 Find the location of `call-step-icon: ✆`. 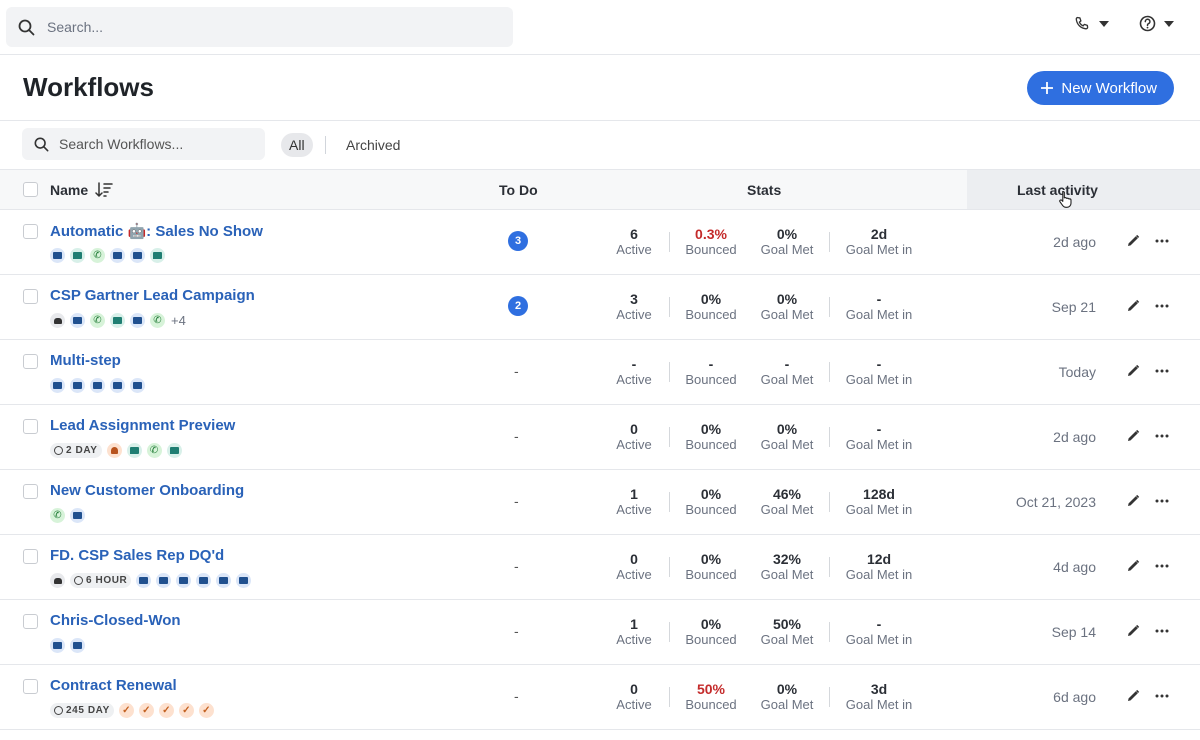

call-step-icon: ✆ is located at coordinates (97, 320).